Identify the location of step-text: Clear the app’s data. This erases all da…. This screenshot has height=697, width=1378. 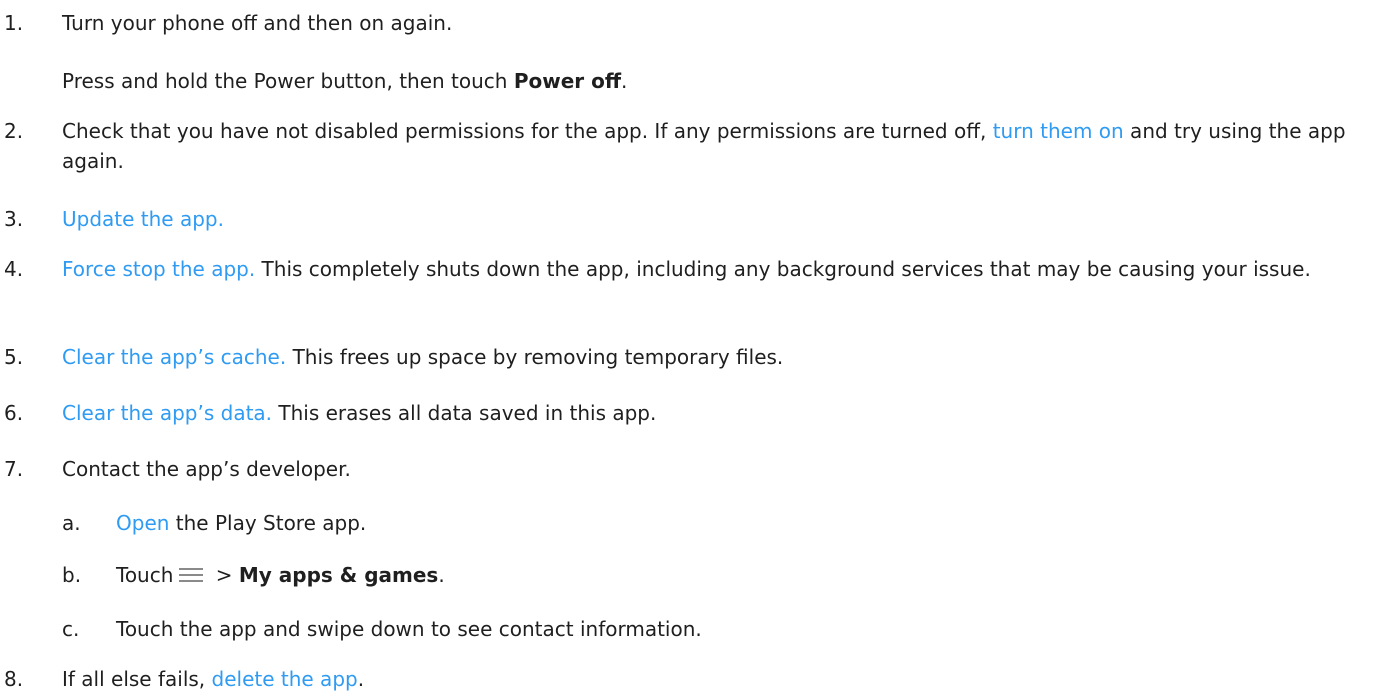
(359, 413).